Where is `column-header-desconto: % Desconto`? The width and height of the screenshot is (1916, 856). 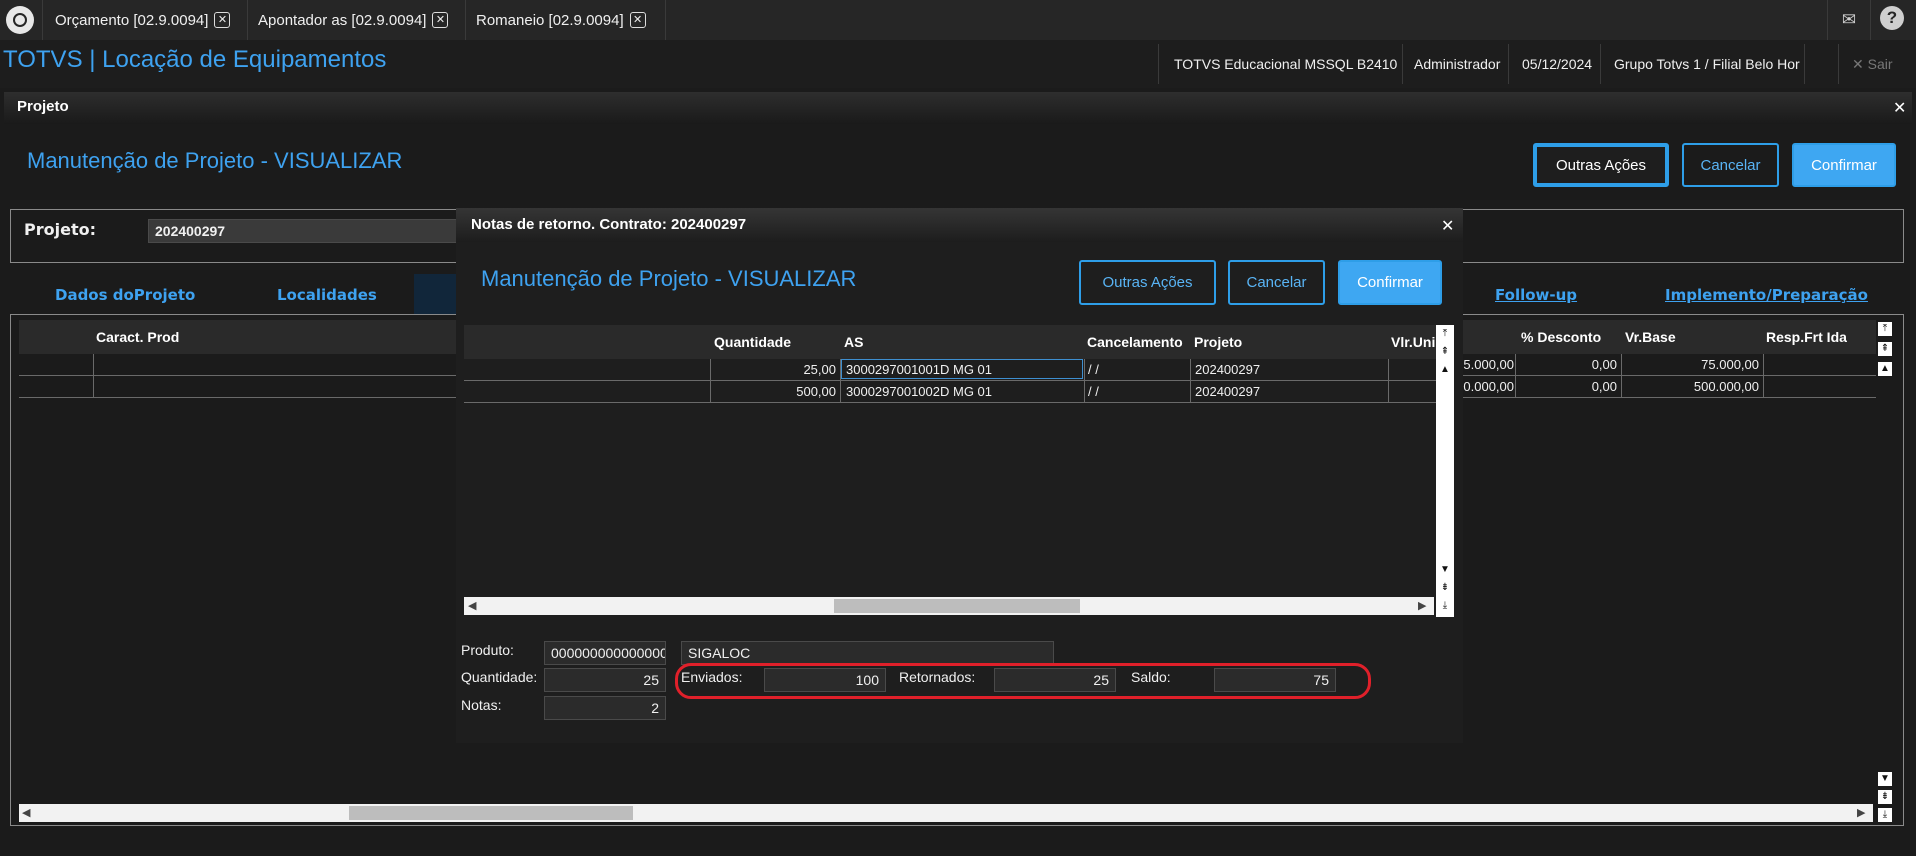
column-header-desconto: % Desconto is located at coordinates (1561, 337).